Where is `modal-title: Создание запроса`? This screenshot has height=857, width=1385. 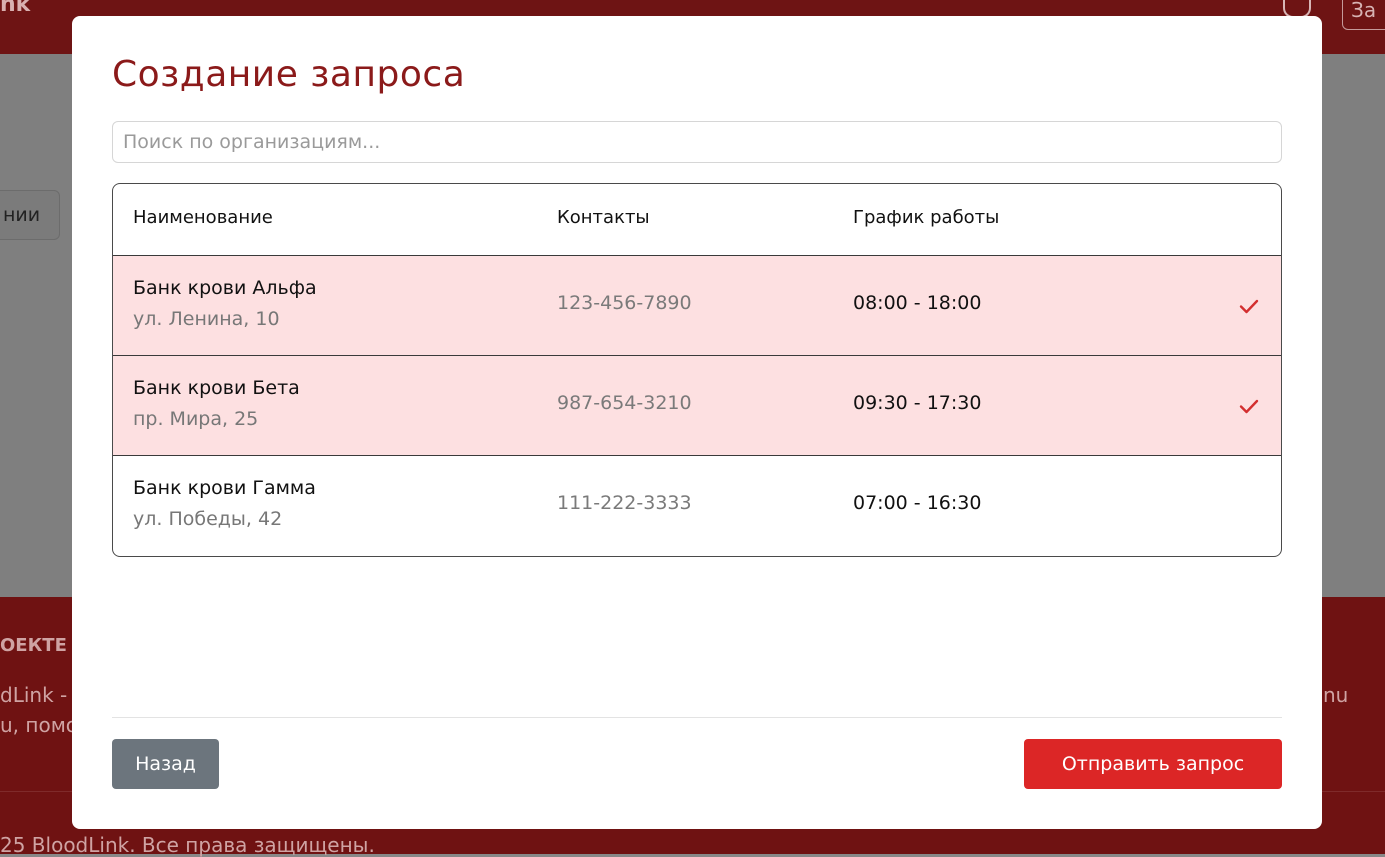
modal-title: Создание запроса is located at coordinates (289, 74).